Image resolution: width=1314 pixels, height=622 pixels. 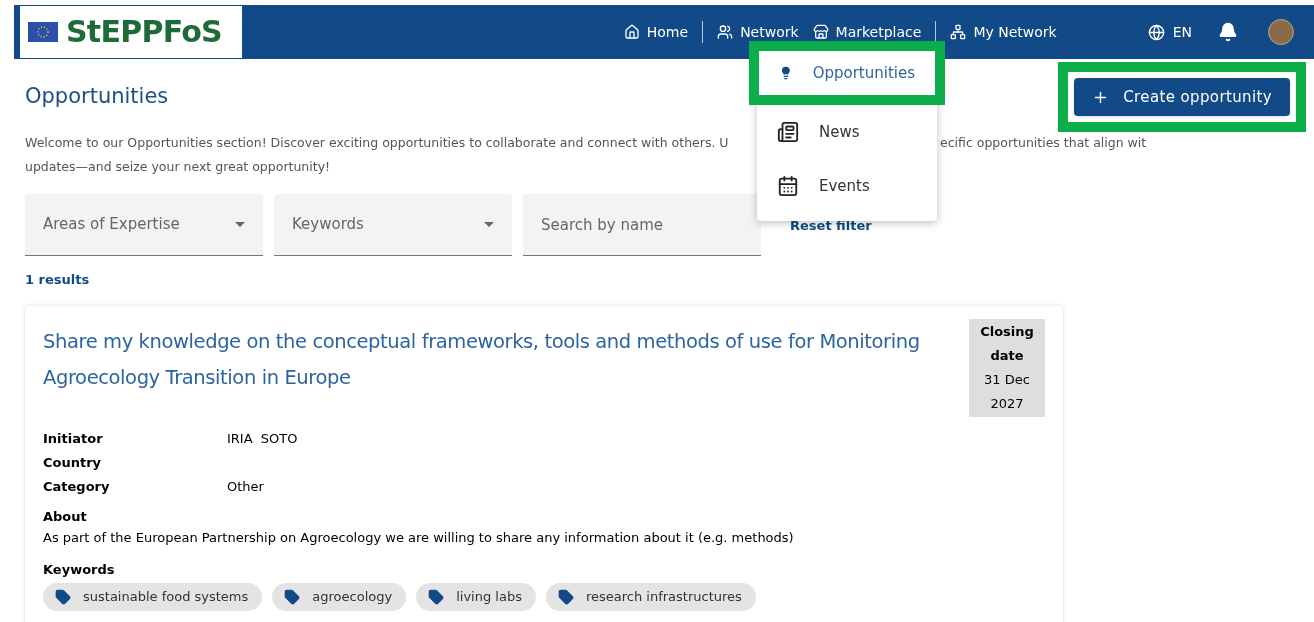 What do you see at coordinates (58, 280) in the screenshot?
I see `results-count: 1 results` at bounding box center [58, 280].